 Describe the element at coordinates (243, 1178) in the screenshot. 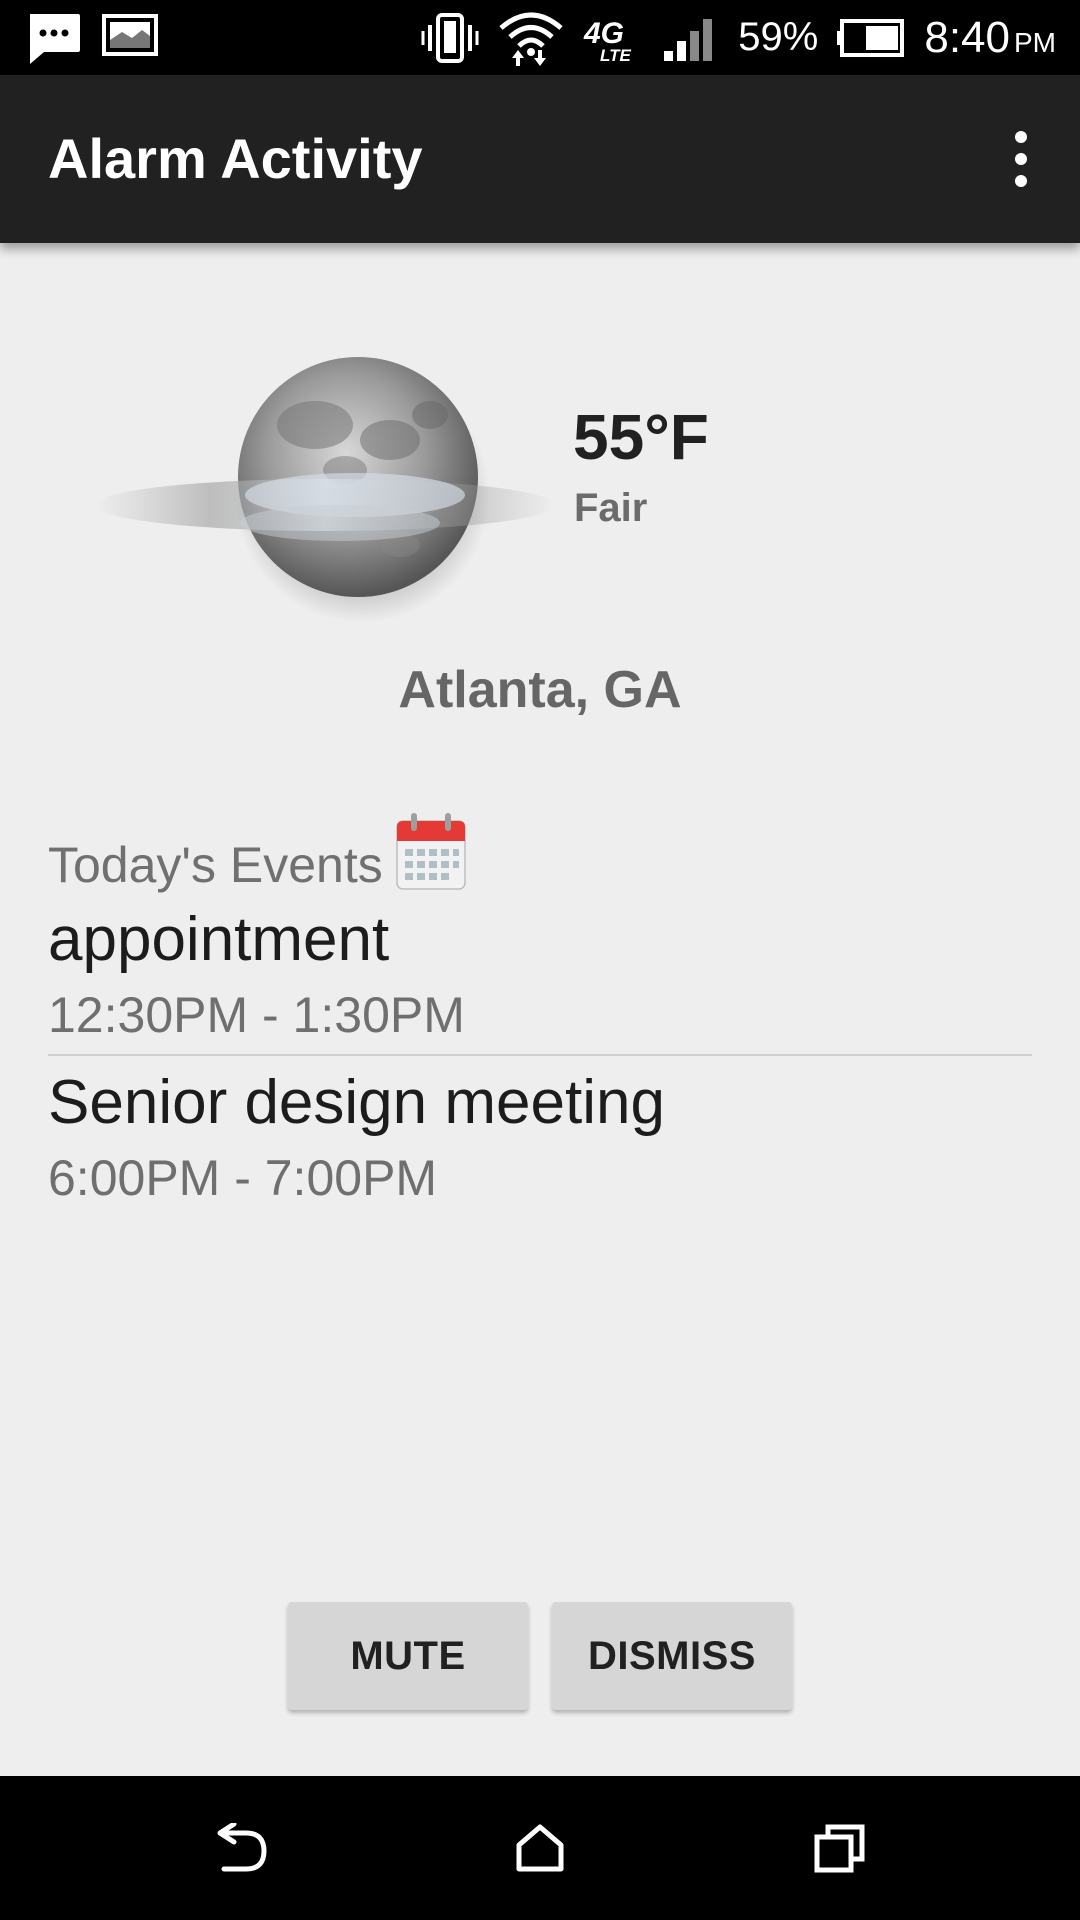

I see `event-time: 6:00PM - 7:00PM` at that location.